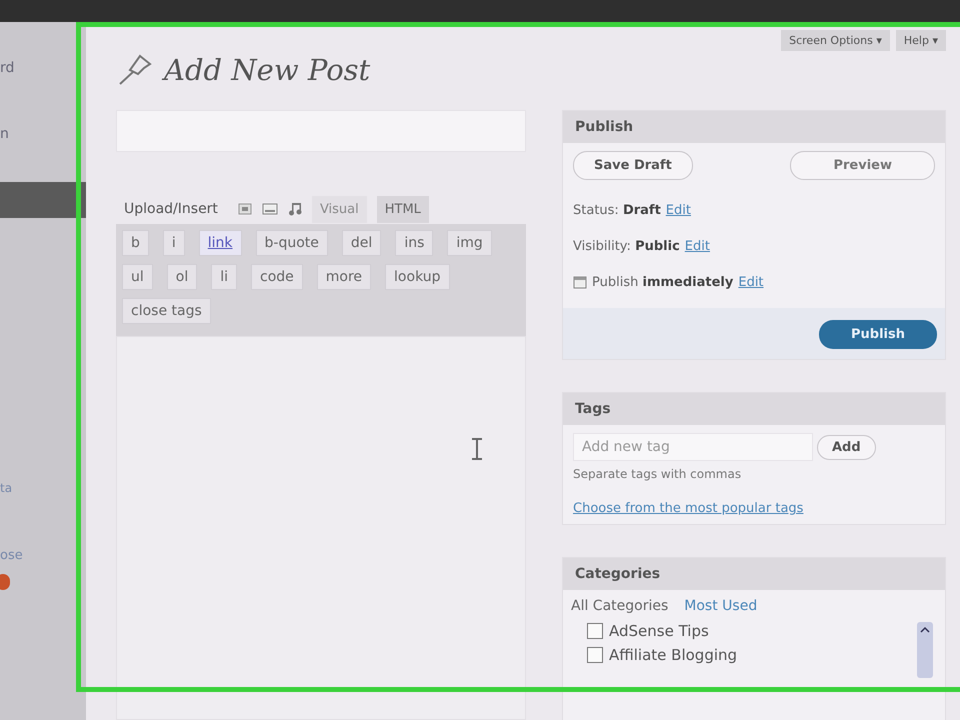  Describe the element at coordinates (43, 200) in the screenshot. I see `sidebar-item` at that location.